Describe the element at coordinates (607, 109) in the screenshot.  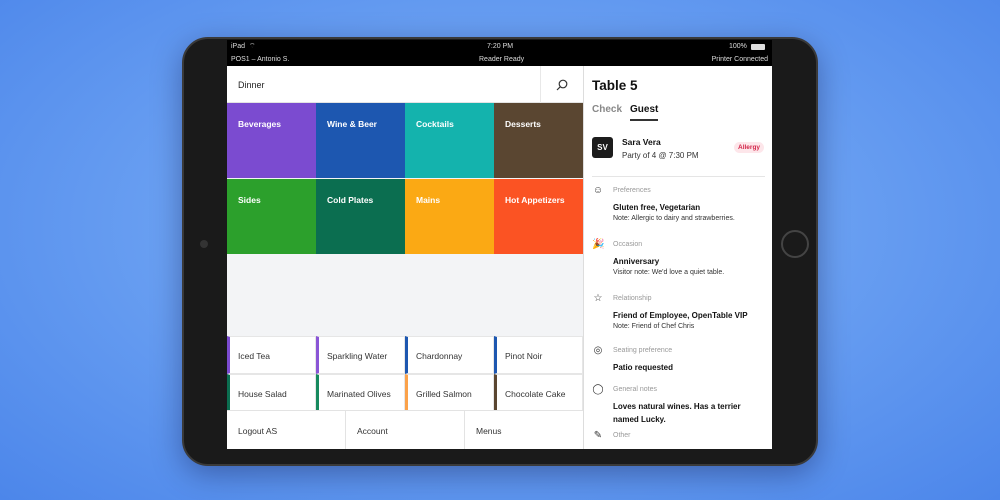
I see `tab-check: Check` at that location.